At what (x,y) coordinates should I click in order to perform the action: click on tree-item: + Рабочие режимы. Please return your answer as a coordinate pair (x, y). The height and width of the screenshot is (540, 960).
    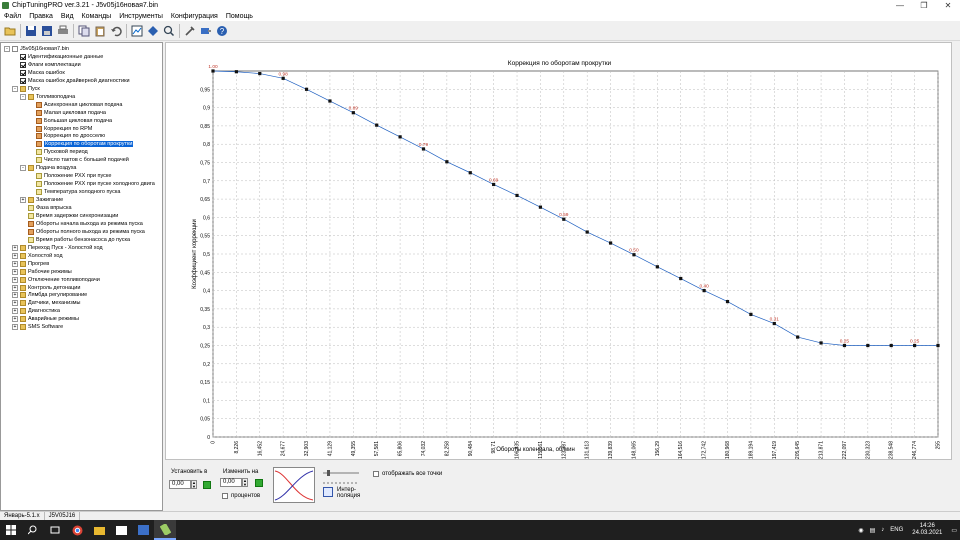
    Looking at the image, I should click on (42, 272).